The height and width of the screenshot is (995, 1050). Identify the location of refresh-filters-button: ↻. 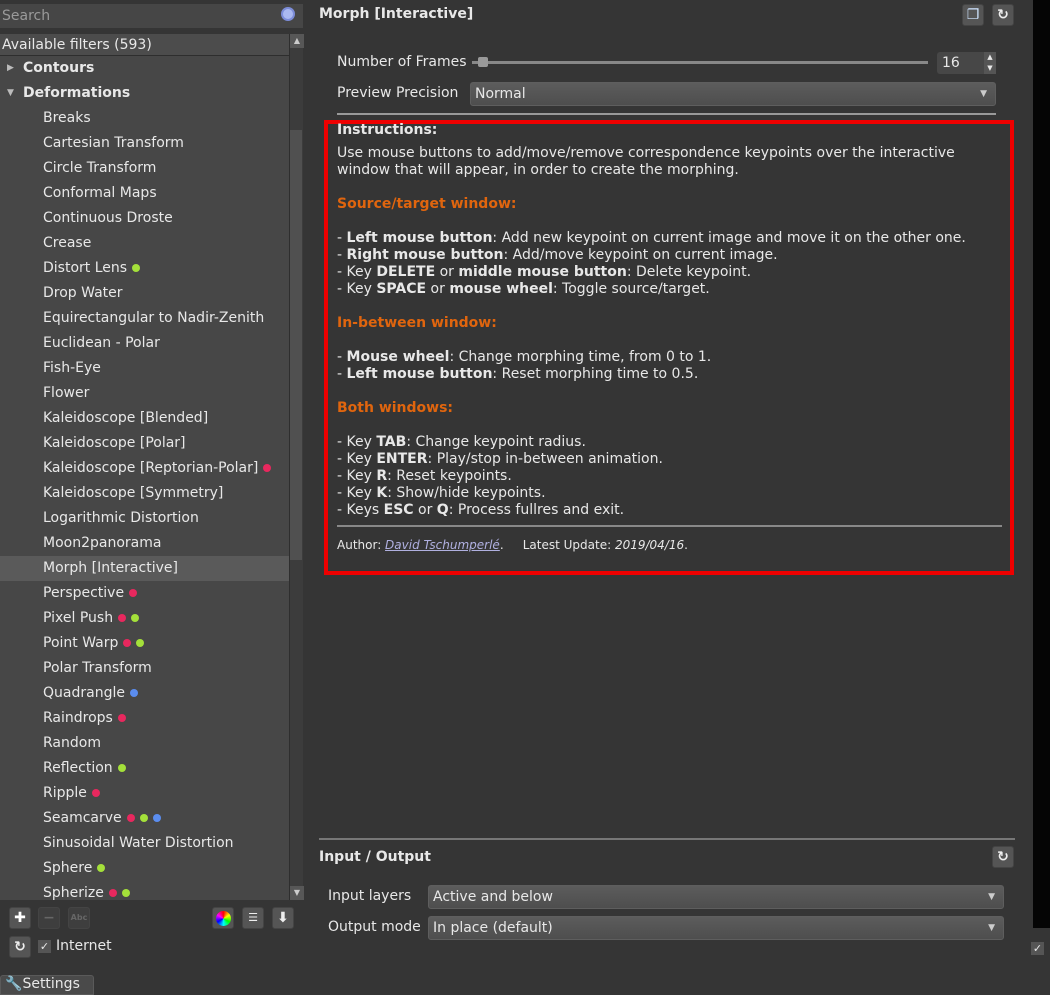
(20, 947).